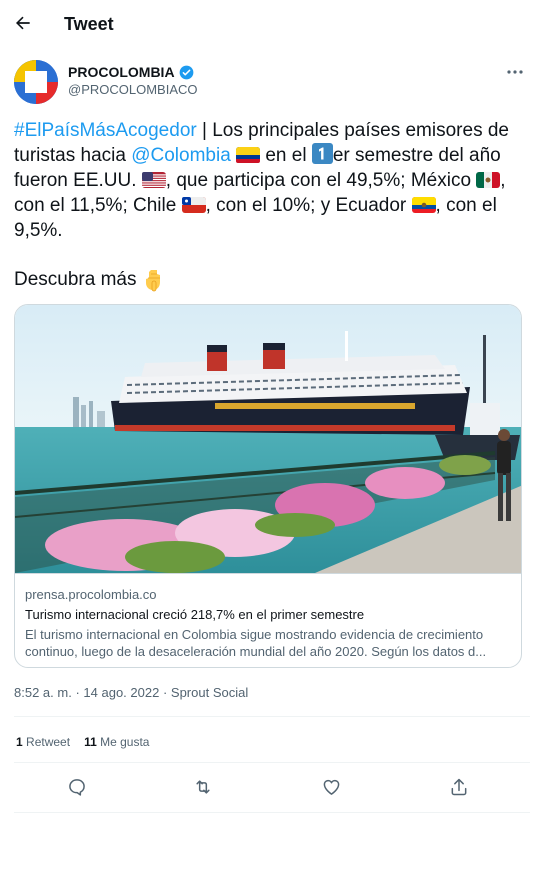 The image size is (544, 872). What do you see at coordinates (272, 25) in the screenshot?
I see `top-bar: Tweet` at bounding box center [272, 25].